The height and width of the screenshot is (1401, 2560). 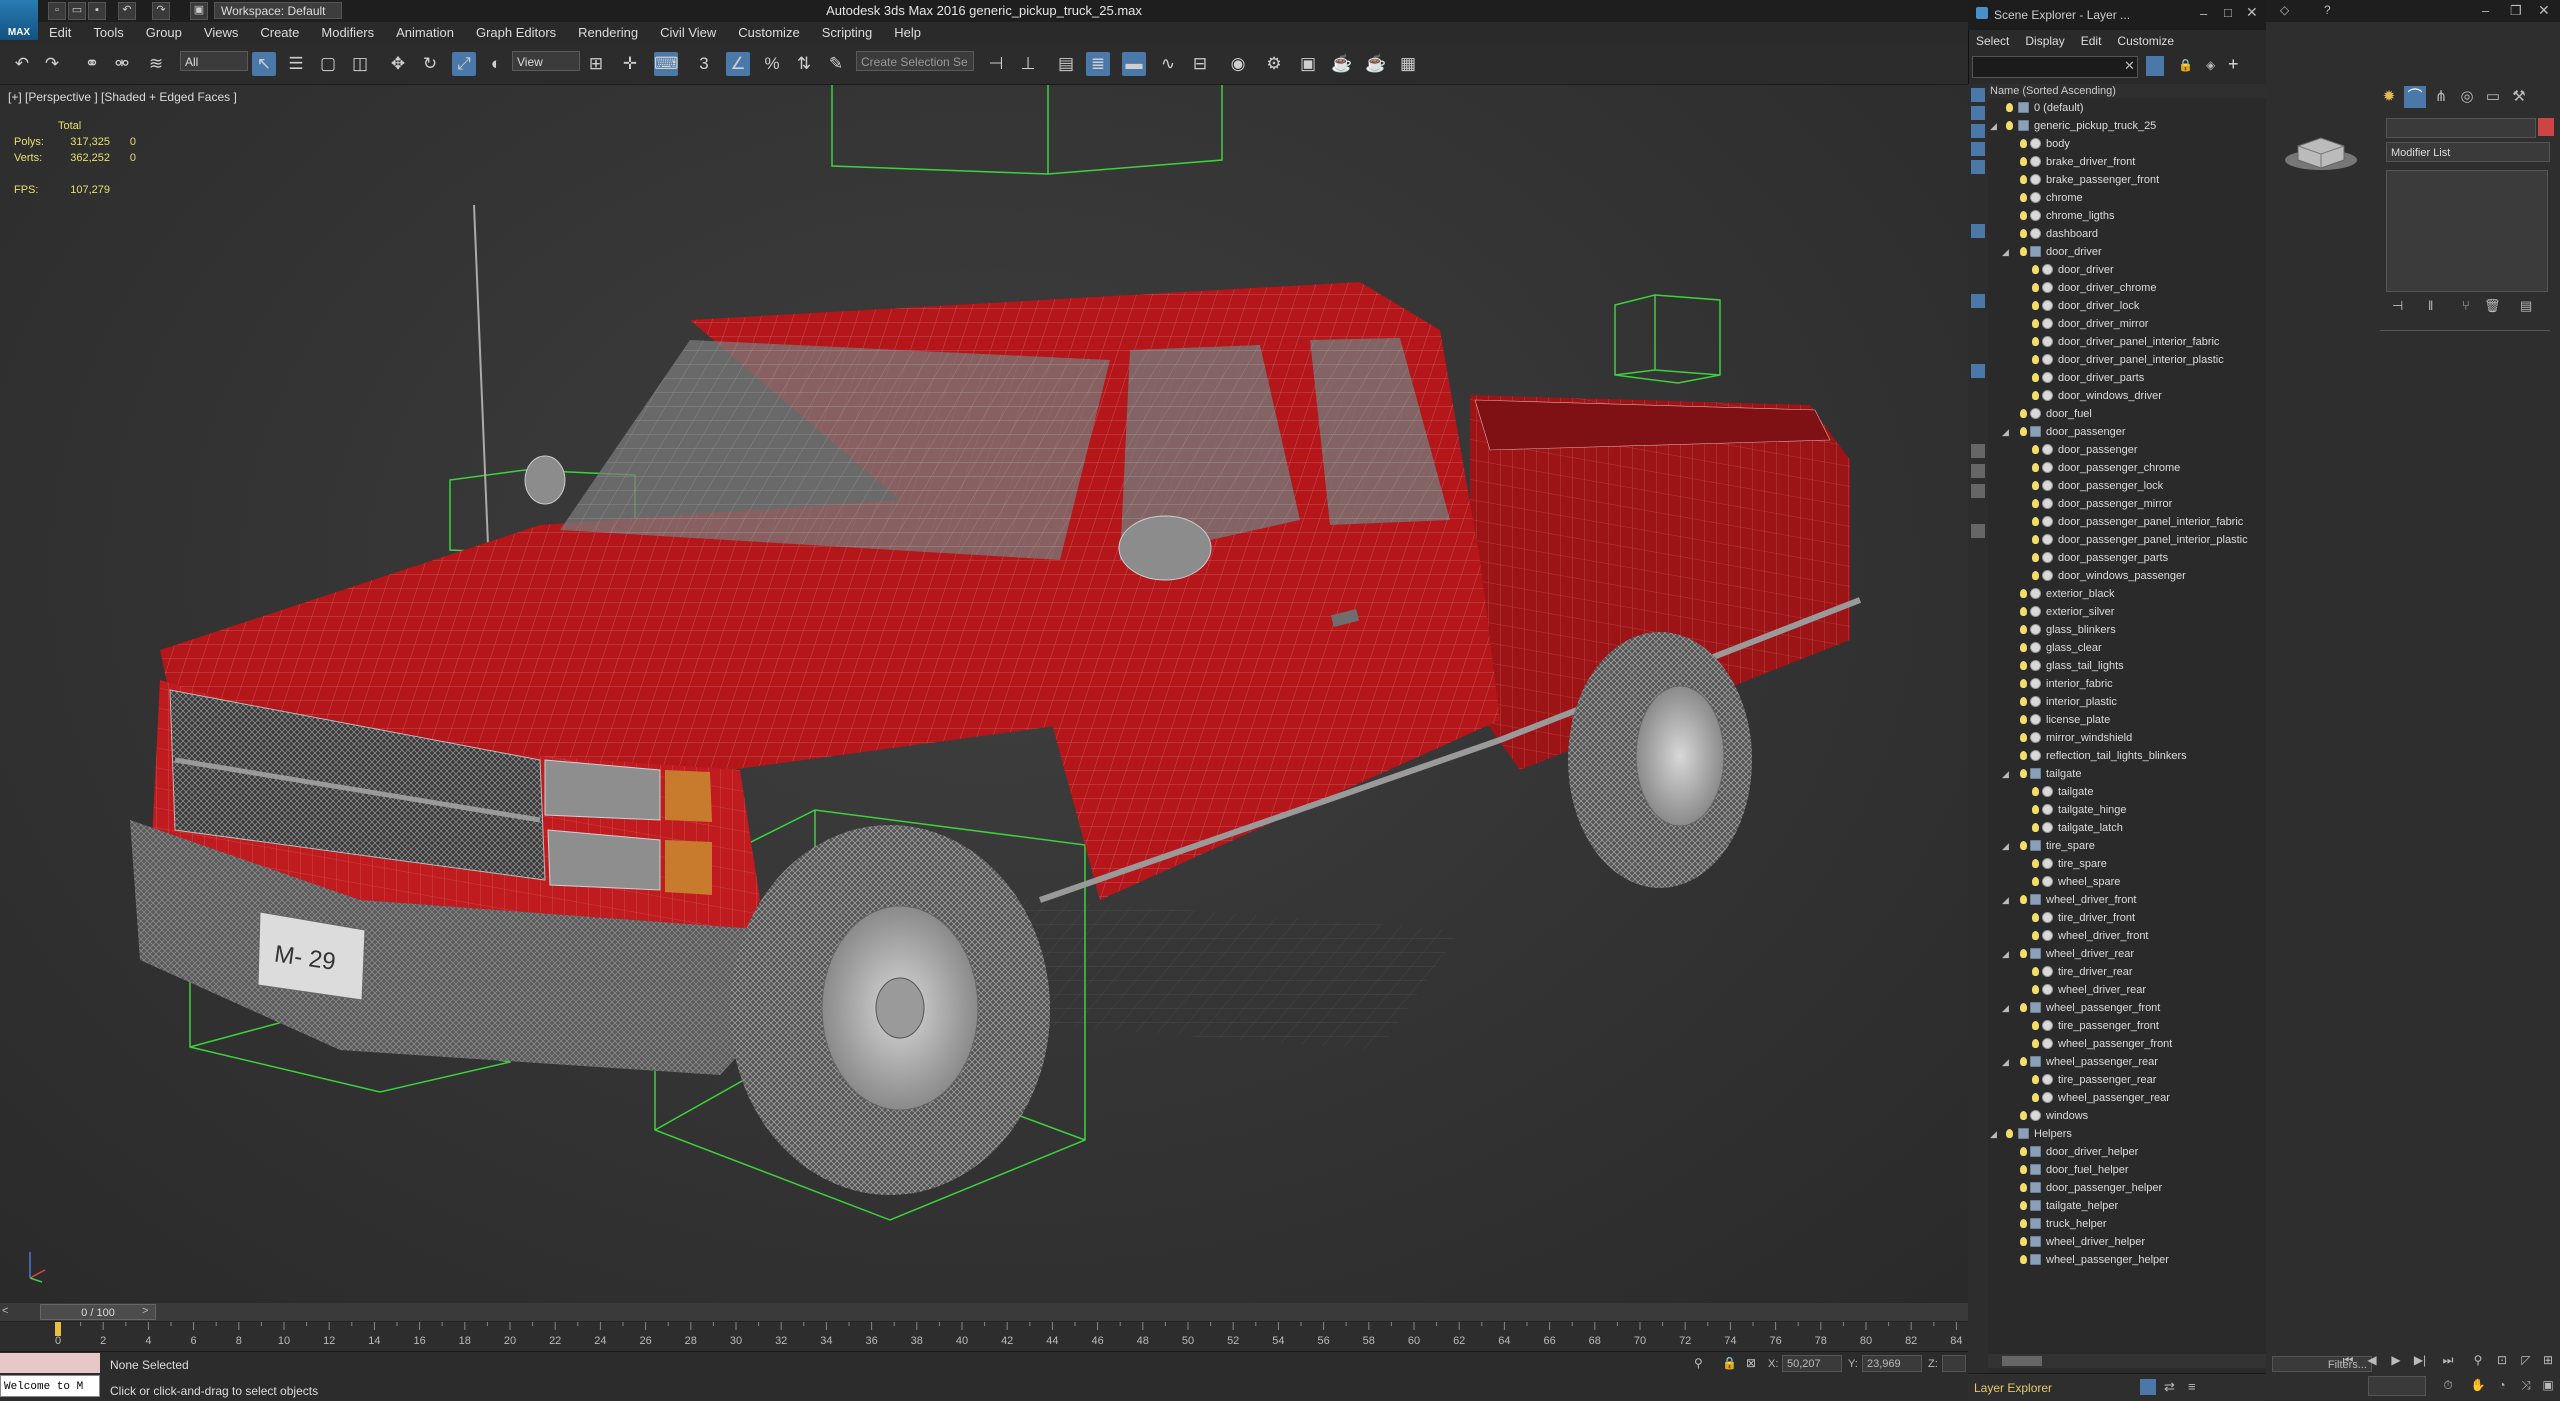 What do you see at coordinates (2127, 756) in the screenshot?
I see `tree-row: reflection_tail_lights_blinkers` at bounding box center [2127, 756].